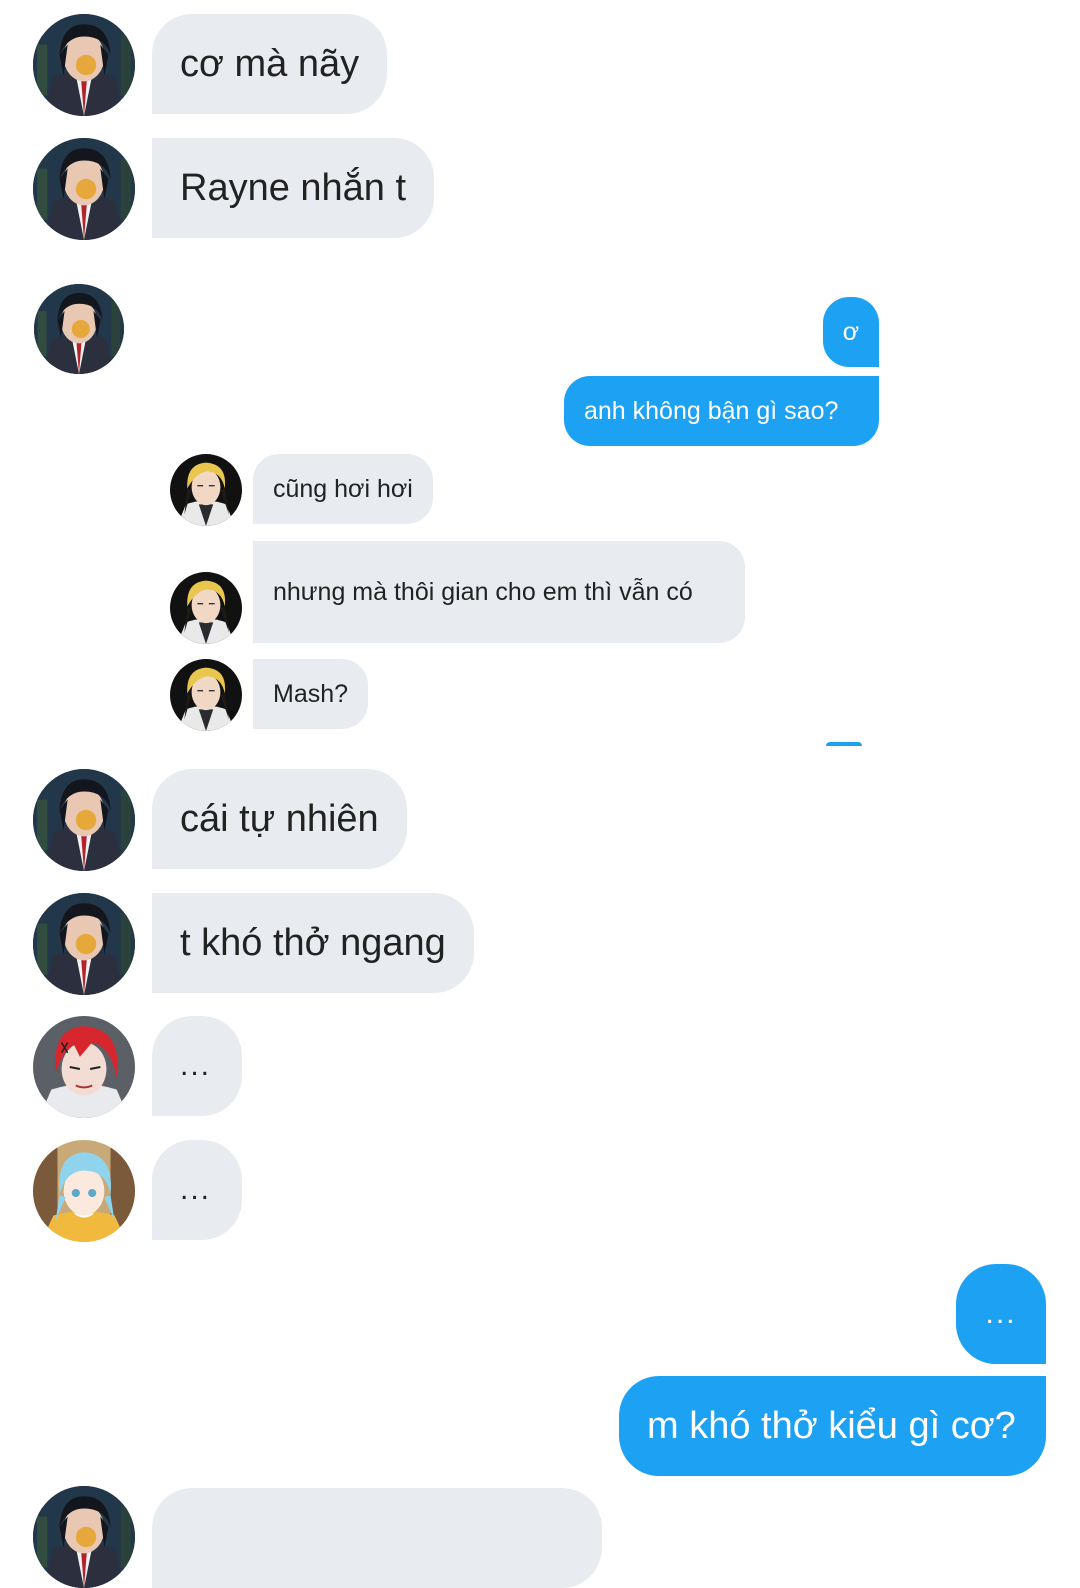 This screenshot has height=1588, width=1080. What do you see at coordinates (711, 410) in the screenshot?
I see `message-text: anh không bận gì sao?` at bounding box center [711, 410].